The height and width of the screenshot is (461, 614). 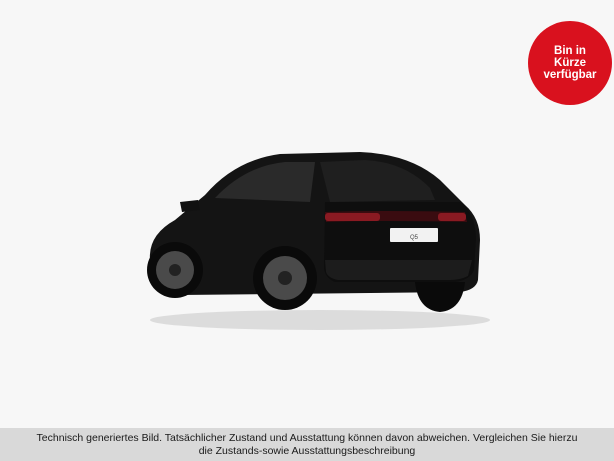 What do you see at coordinates (440, 297) in the screenshot?
I see `rear-right-wheel` at bounding box center [440, 297].